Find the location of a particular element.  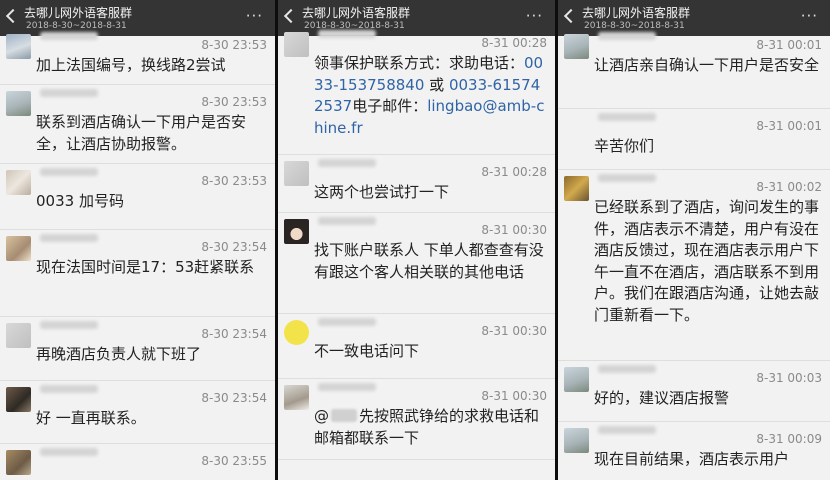

message-item: 8-31 00:30 找下账户联系人 下单人都查查有没有跟这个客人相关联的其他电话 is located at coordinates (416, 263).